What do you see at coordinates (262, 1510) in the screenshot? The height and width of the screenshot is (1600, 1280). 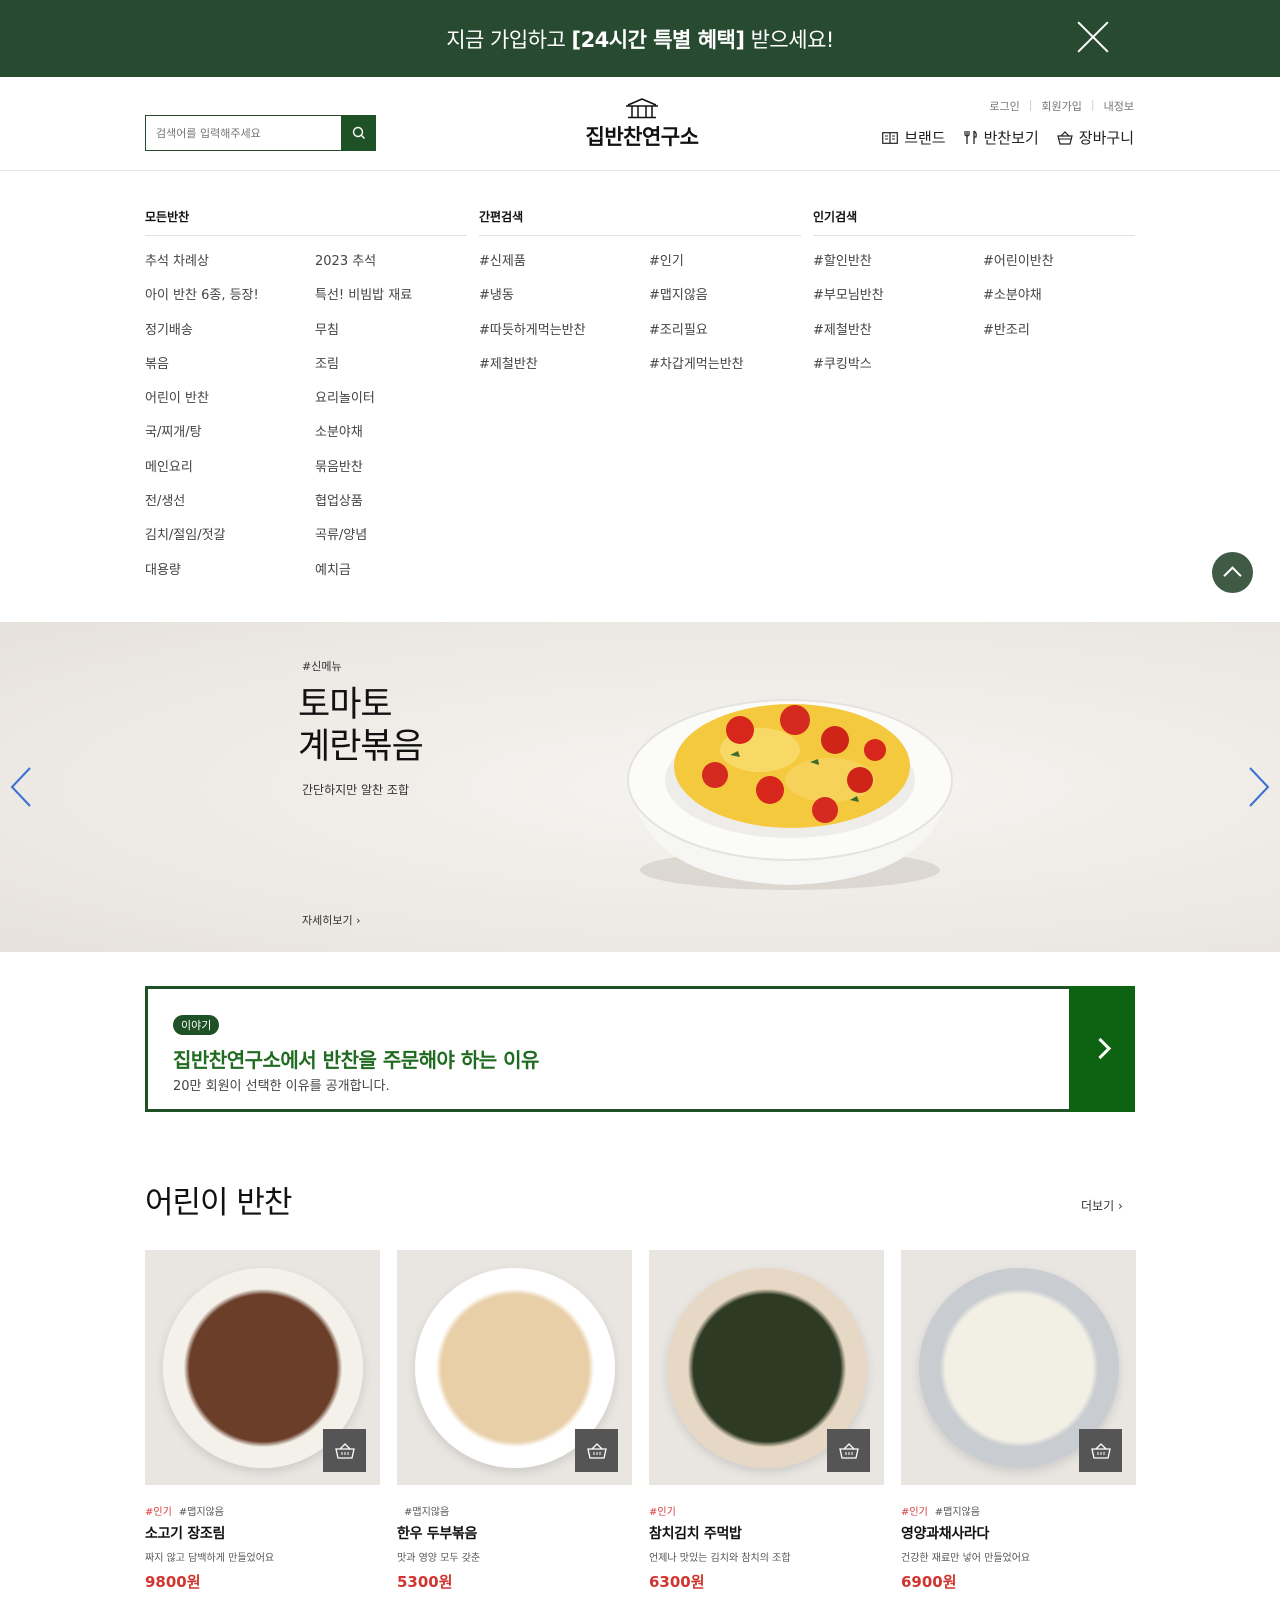 I see `product-tags: #인기 #맵지않음` at bounding box center [262, 1510].